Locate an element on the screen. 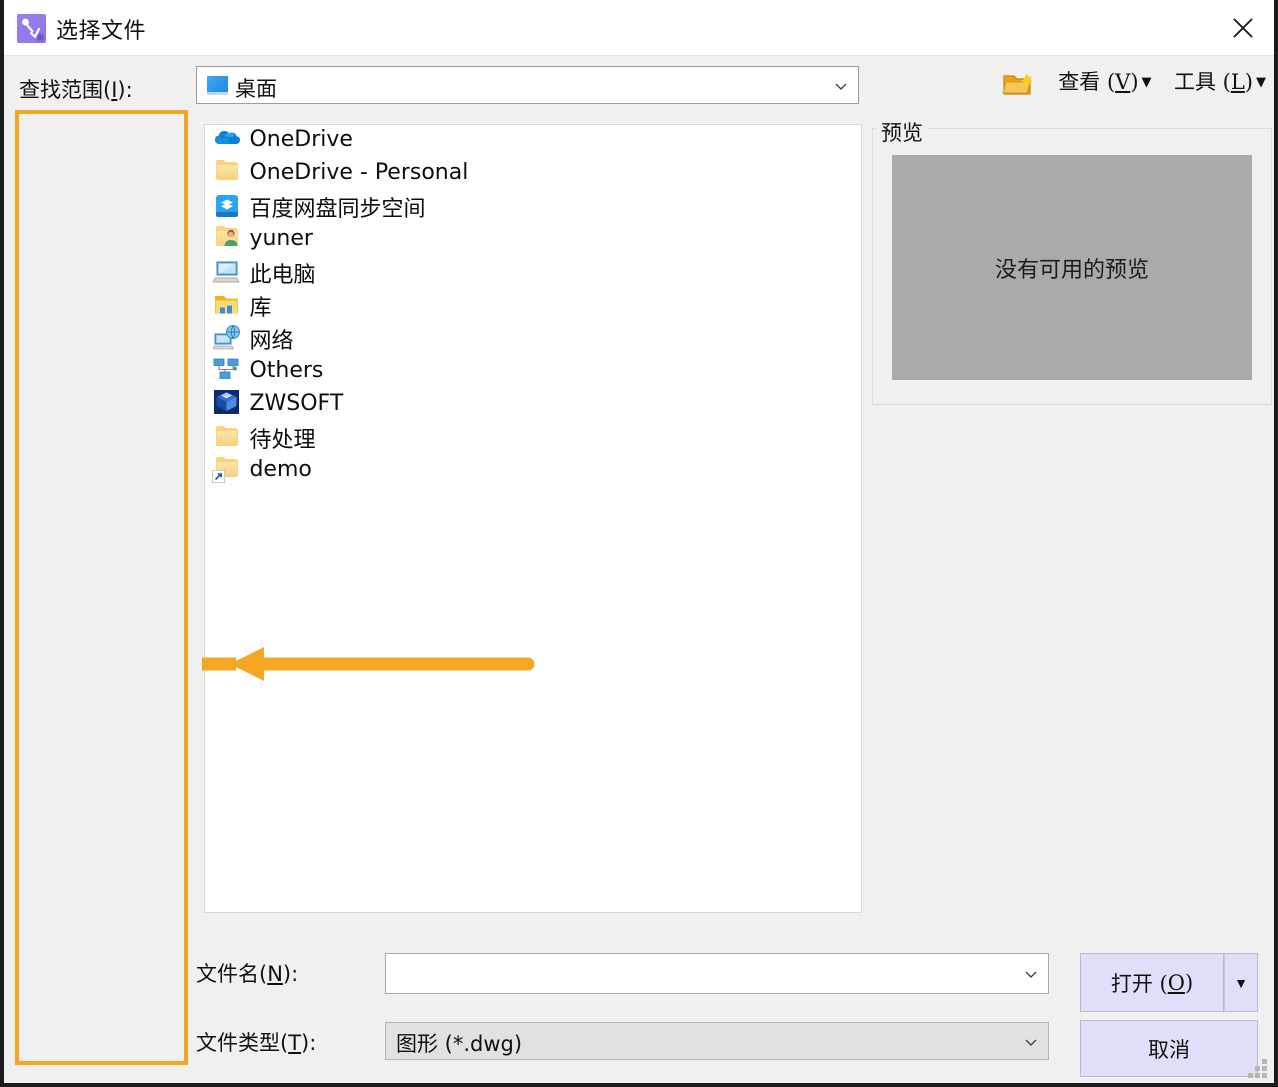  window-title: 选择文件 is located at coordinates (101, 31).